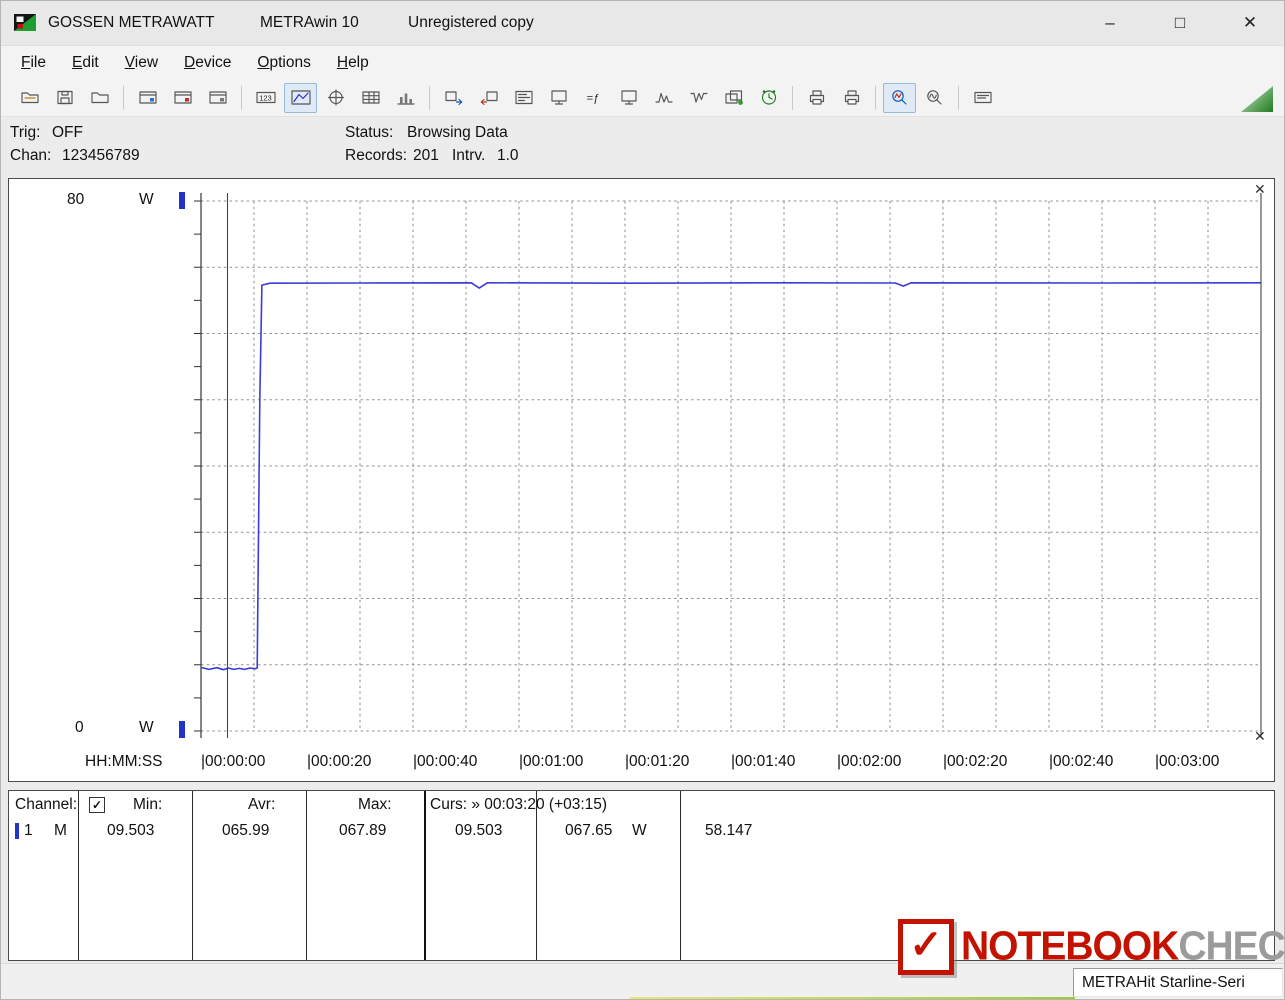 The width and height of the screenshot is (1285, 1000). I want to click on records-value: 201, so click(426, 155).